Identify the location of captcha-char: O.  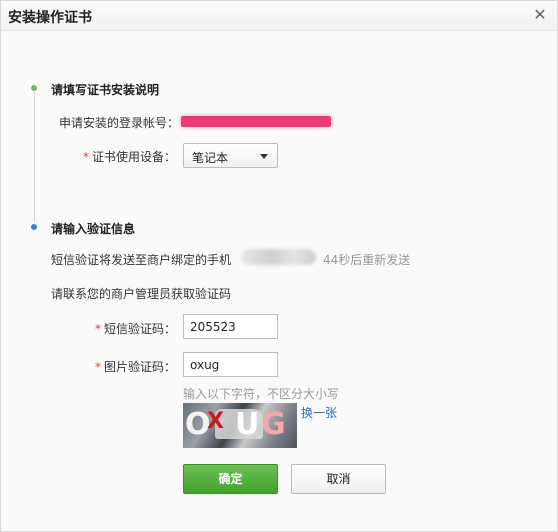
(197, 424).